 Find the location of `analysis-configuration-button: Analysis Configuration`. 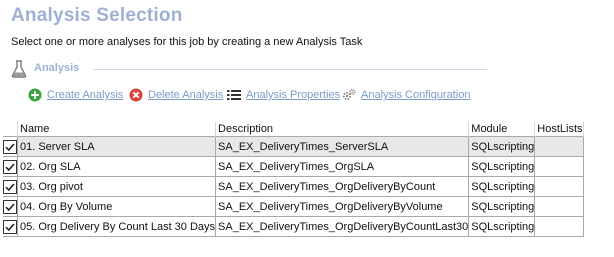

analysis-configuration-button: Analysis Configuration is located at coordinates (406, 95).